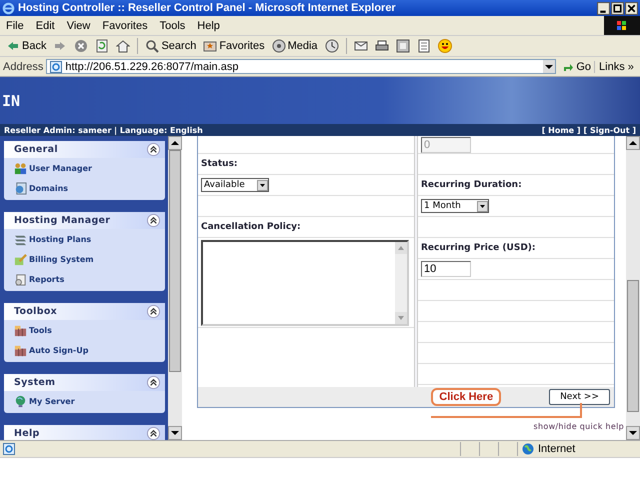 The image size is (640, 480). What do you see at coordinates (27, 433) in the screenshot?
I see `section-title: Help` at bounding box center [27, 433].